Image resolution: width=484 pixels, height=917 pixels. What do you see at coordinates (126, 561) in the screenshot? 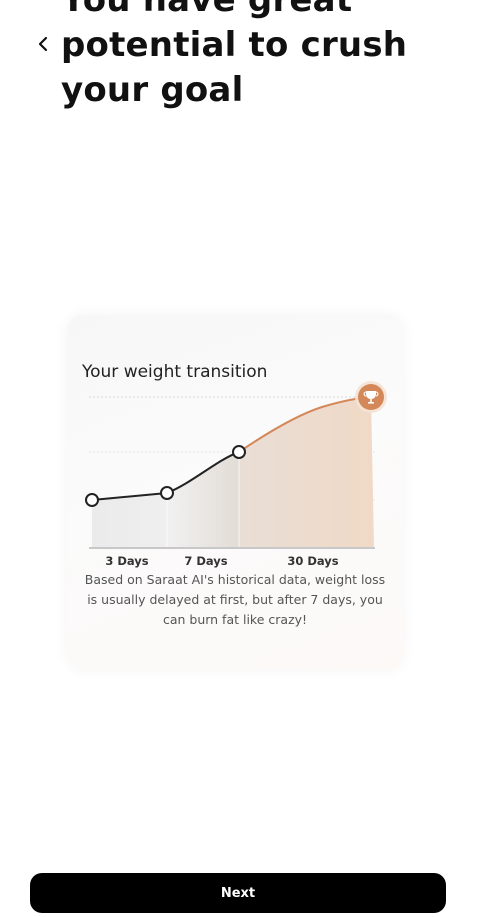
I see `x-tick-3-days: 3 Days` at bounding box center [126, 561].